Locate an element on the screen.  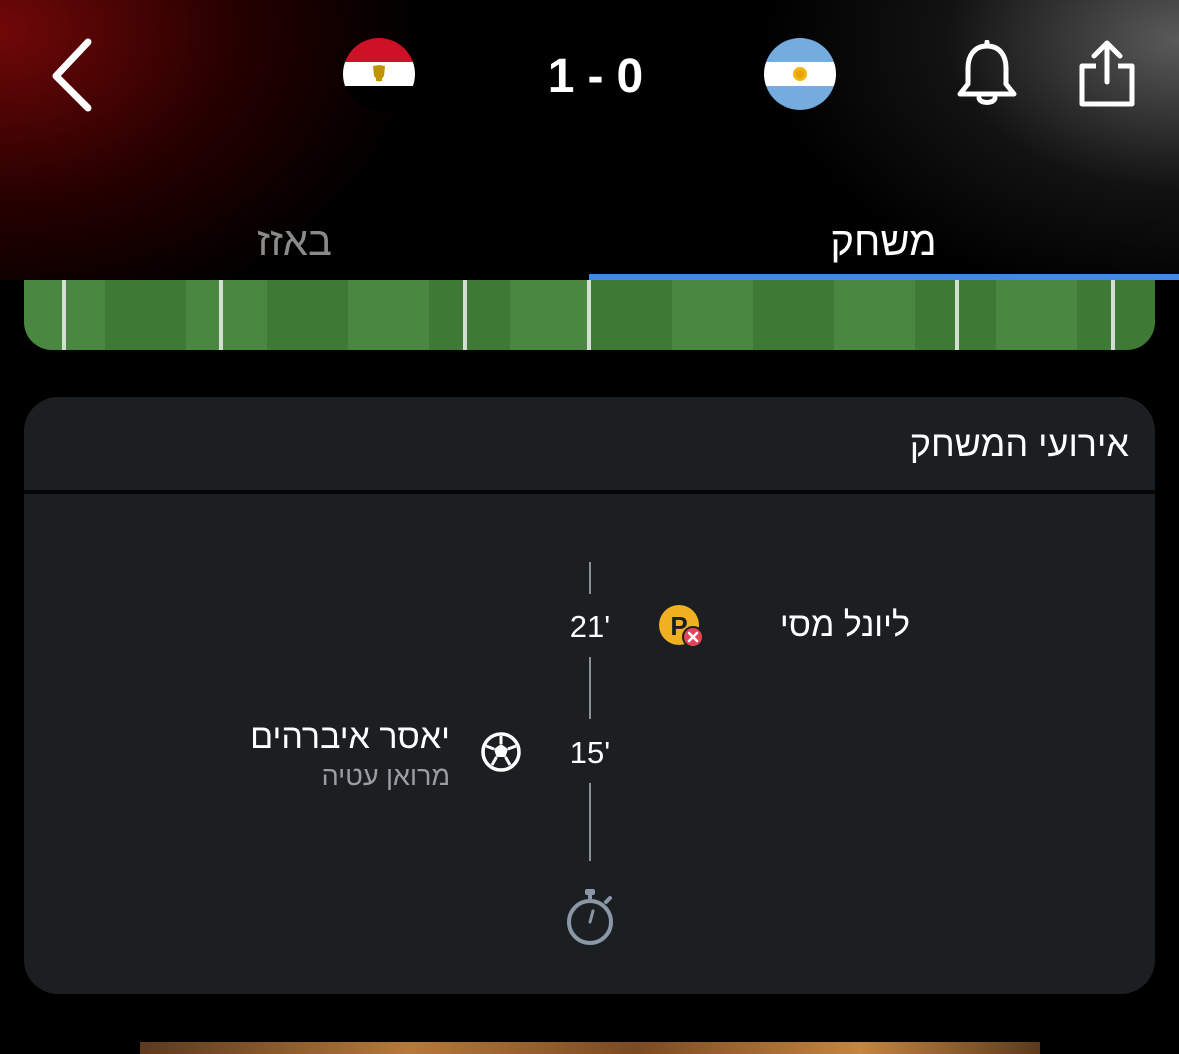
stopwatch-icon is located at coordinates (590, 918).